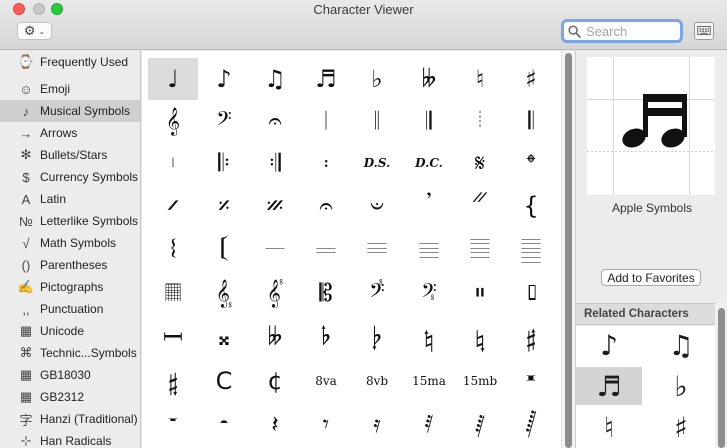 This screenshot has width=727, height=448. Describe the element at coordinates (651, 277) in the screenshot. I see `add-to-favorites-button: Add to Favorites` at that location.